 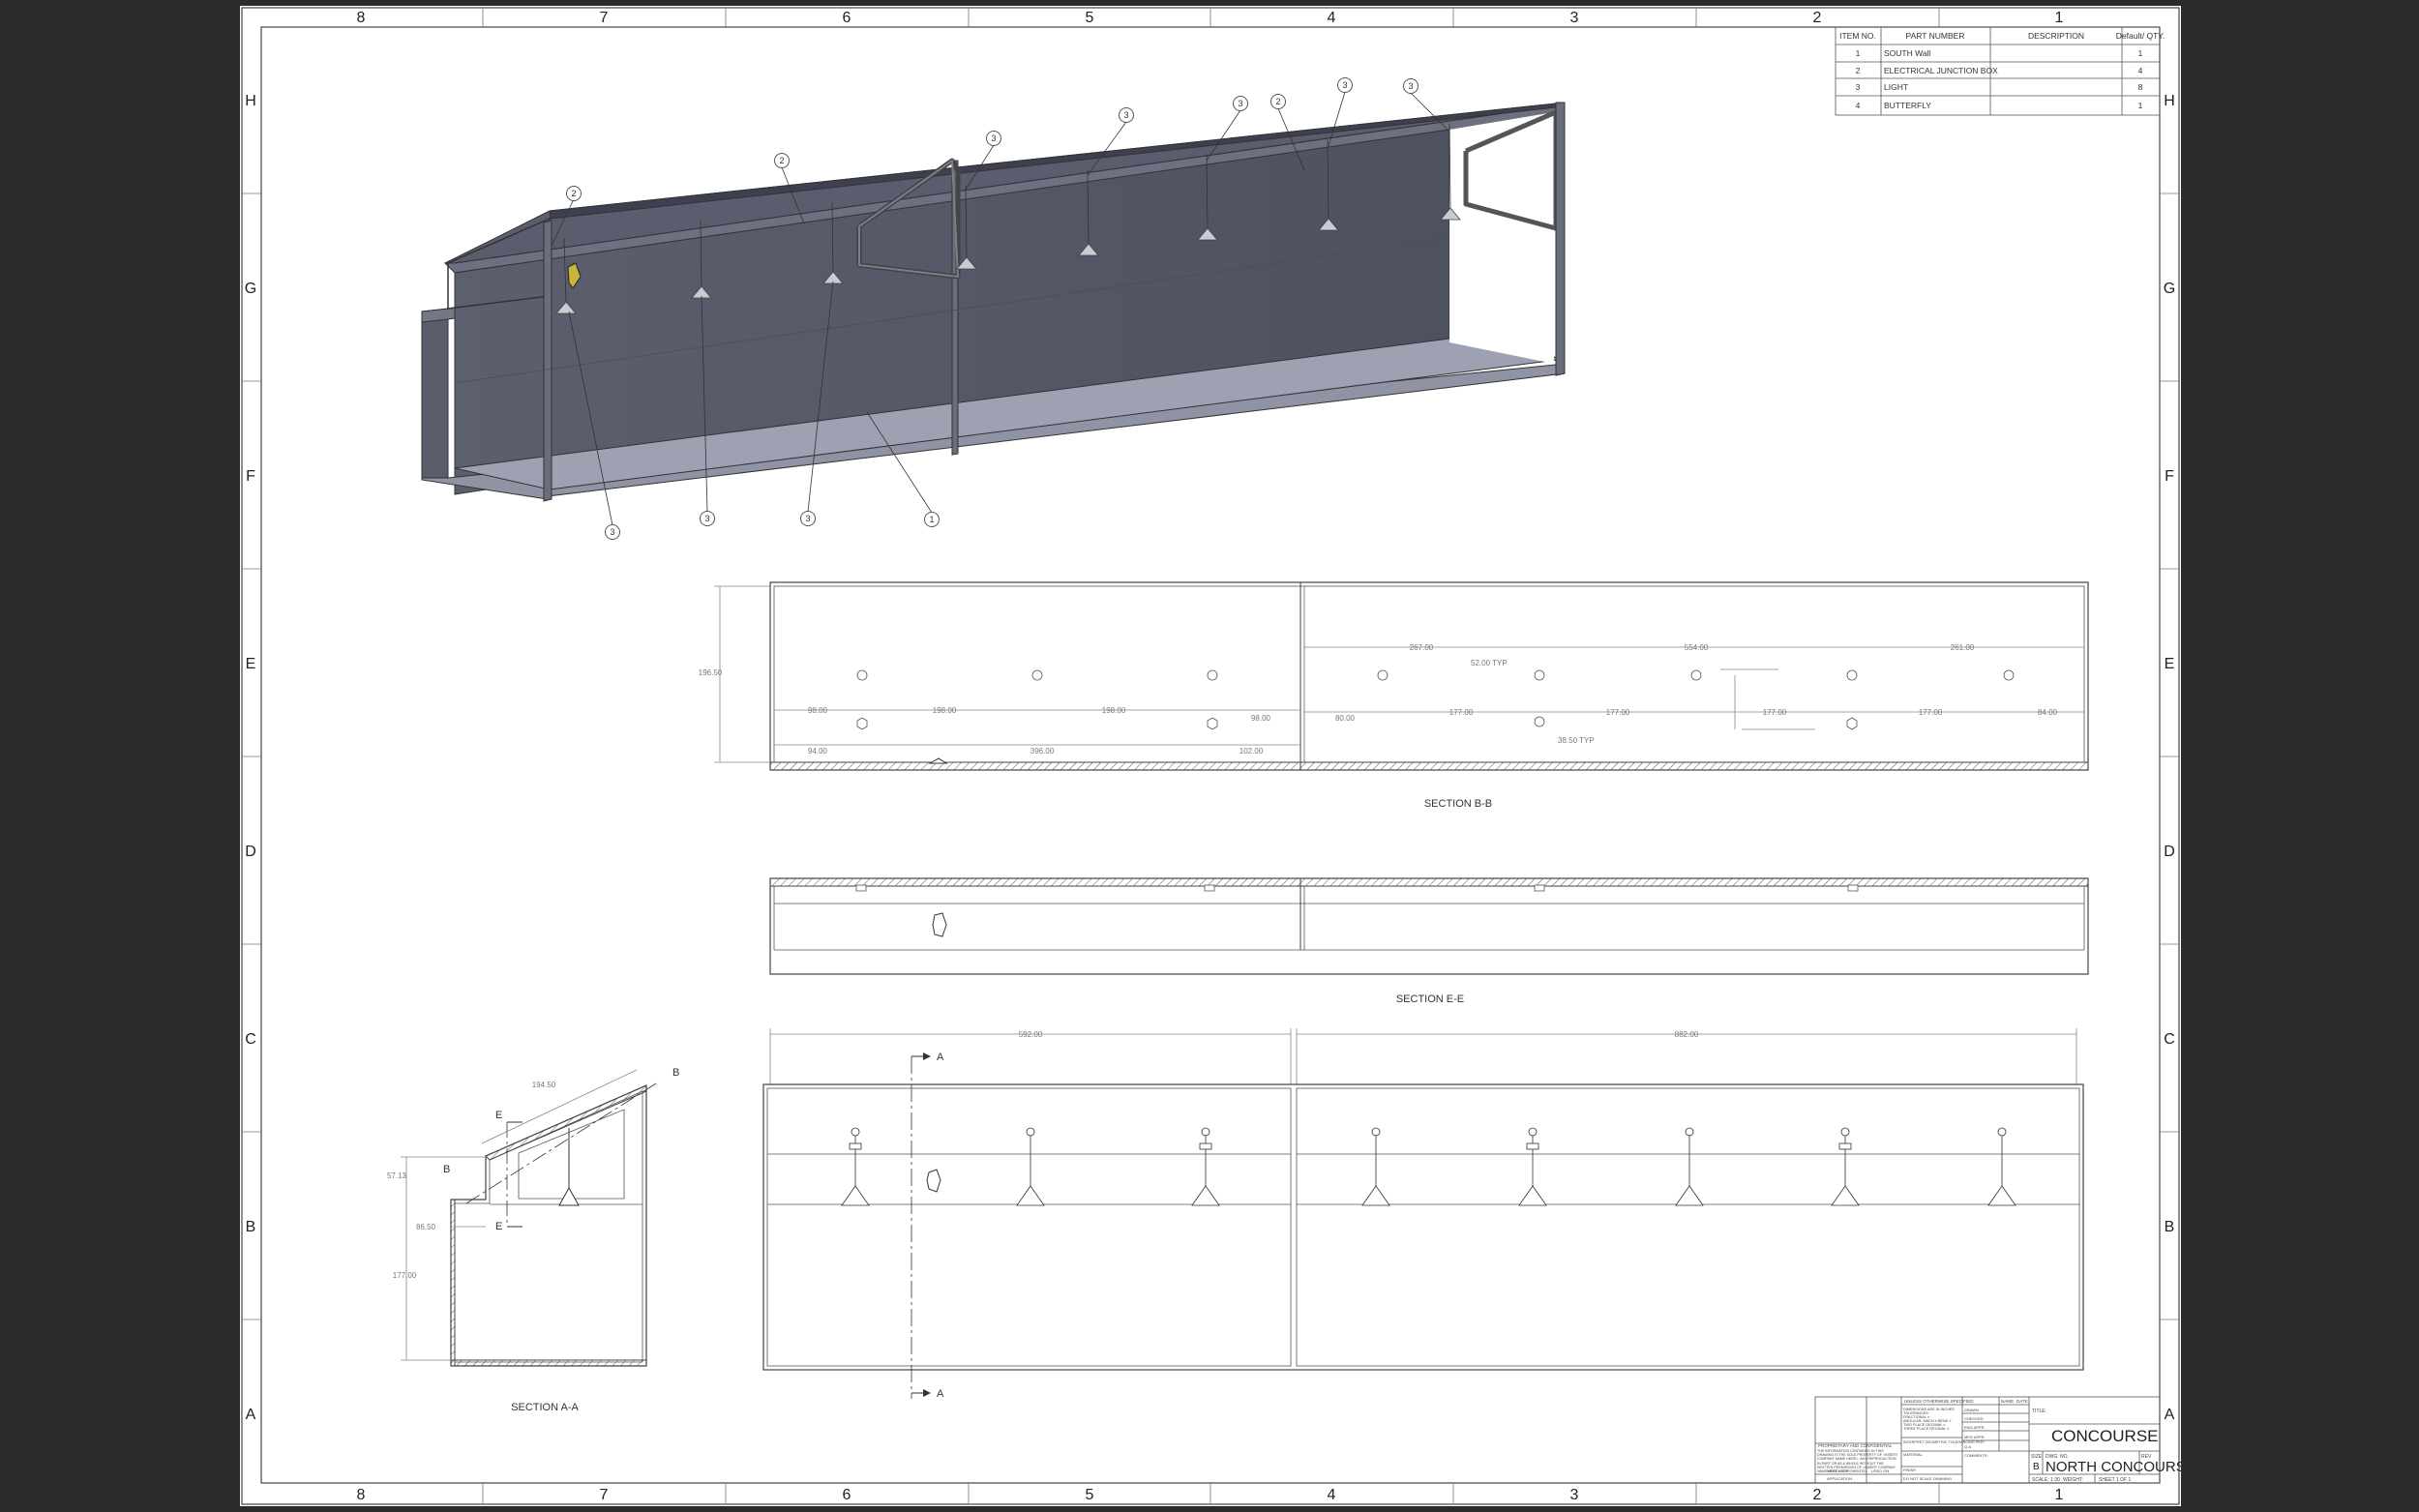 I want to click on bom-header-part: PART NUMBER, so click(x=1936, y=36).